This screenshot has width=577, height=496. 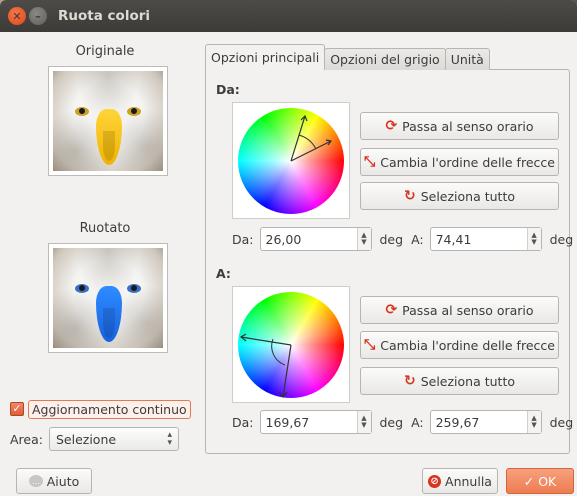 What do you see at coordinates (265, 365) in the screenshot?
I see `to-range-arrows` at bounding box center [265, 365].